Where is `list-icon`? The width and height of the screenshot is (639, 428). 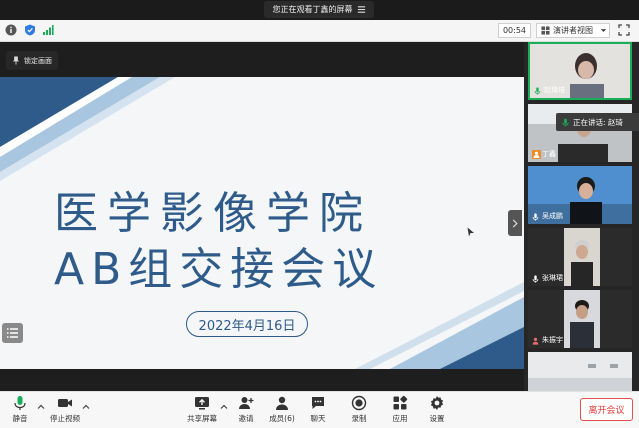 list-icon is located at coordinates (12, 333).